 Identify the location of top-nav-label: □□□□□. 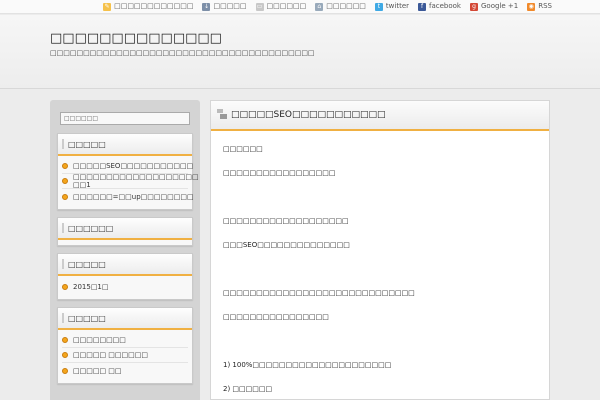
(230, 6).